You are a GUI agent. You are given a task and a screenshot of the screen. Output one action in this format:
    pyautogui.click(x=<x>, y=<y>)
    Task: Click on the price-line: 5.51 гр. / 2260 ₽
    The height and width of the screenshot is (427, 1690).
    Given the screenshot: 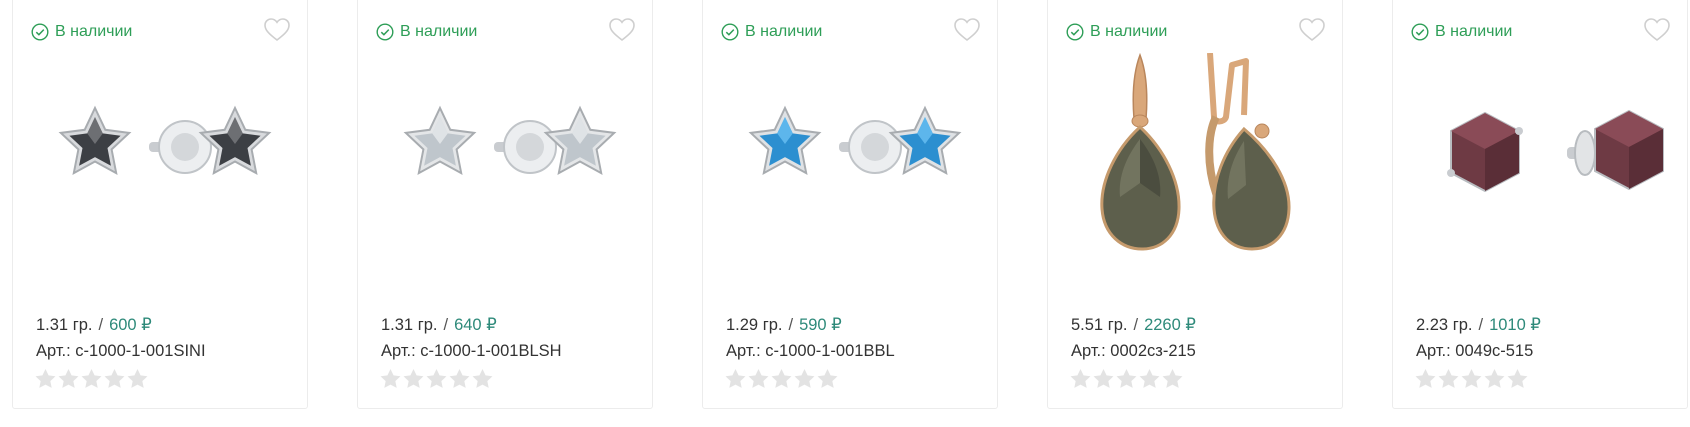 What is the action you would take?
    pyautogui.click(x=1133, y=325)
    